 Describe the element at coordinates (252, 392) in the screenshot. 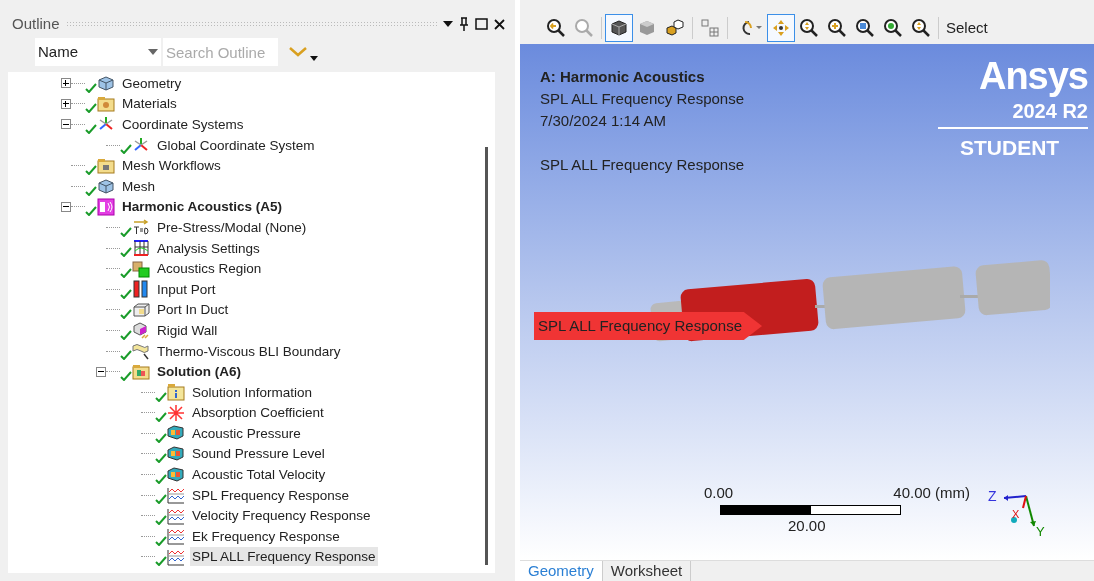

I see `tree-item: Solution Information` at that location.